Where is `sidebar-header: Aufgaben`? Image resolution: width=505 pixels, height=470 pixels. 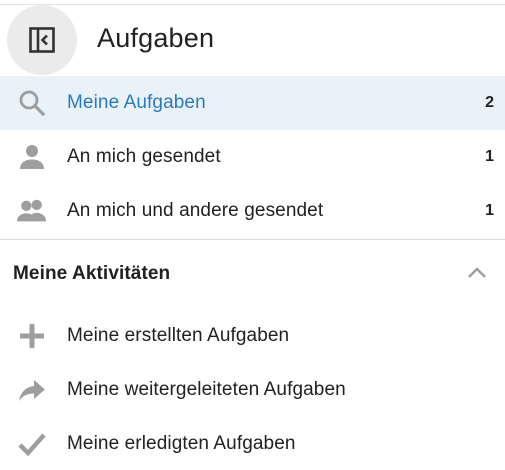 sidebar-header: Aufgaben is located at coordinates (252, 40).